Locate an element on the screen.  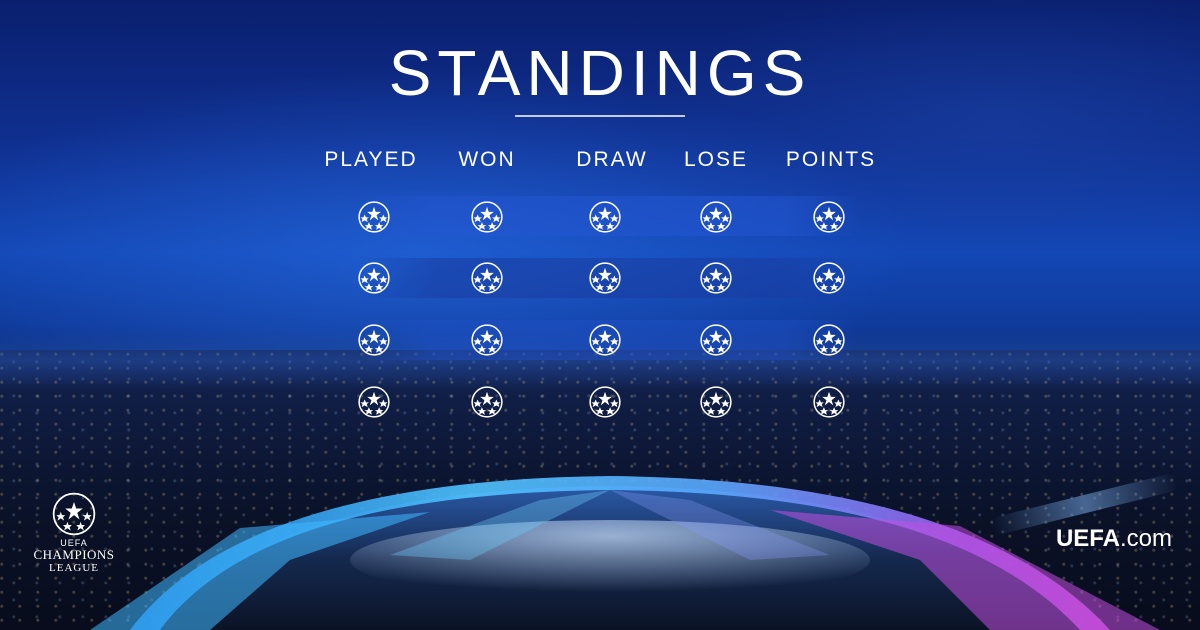
logo-champions-text: CHAMPIONS is located at coordinates (74, 554).